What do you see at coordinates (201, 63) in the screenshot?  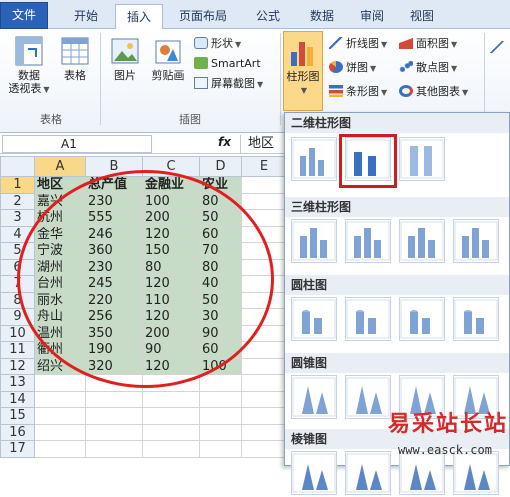 I see `smartart-icon` at bounding box center [201, 63].